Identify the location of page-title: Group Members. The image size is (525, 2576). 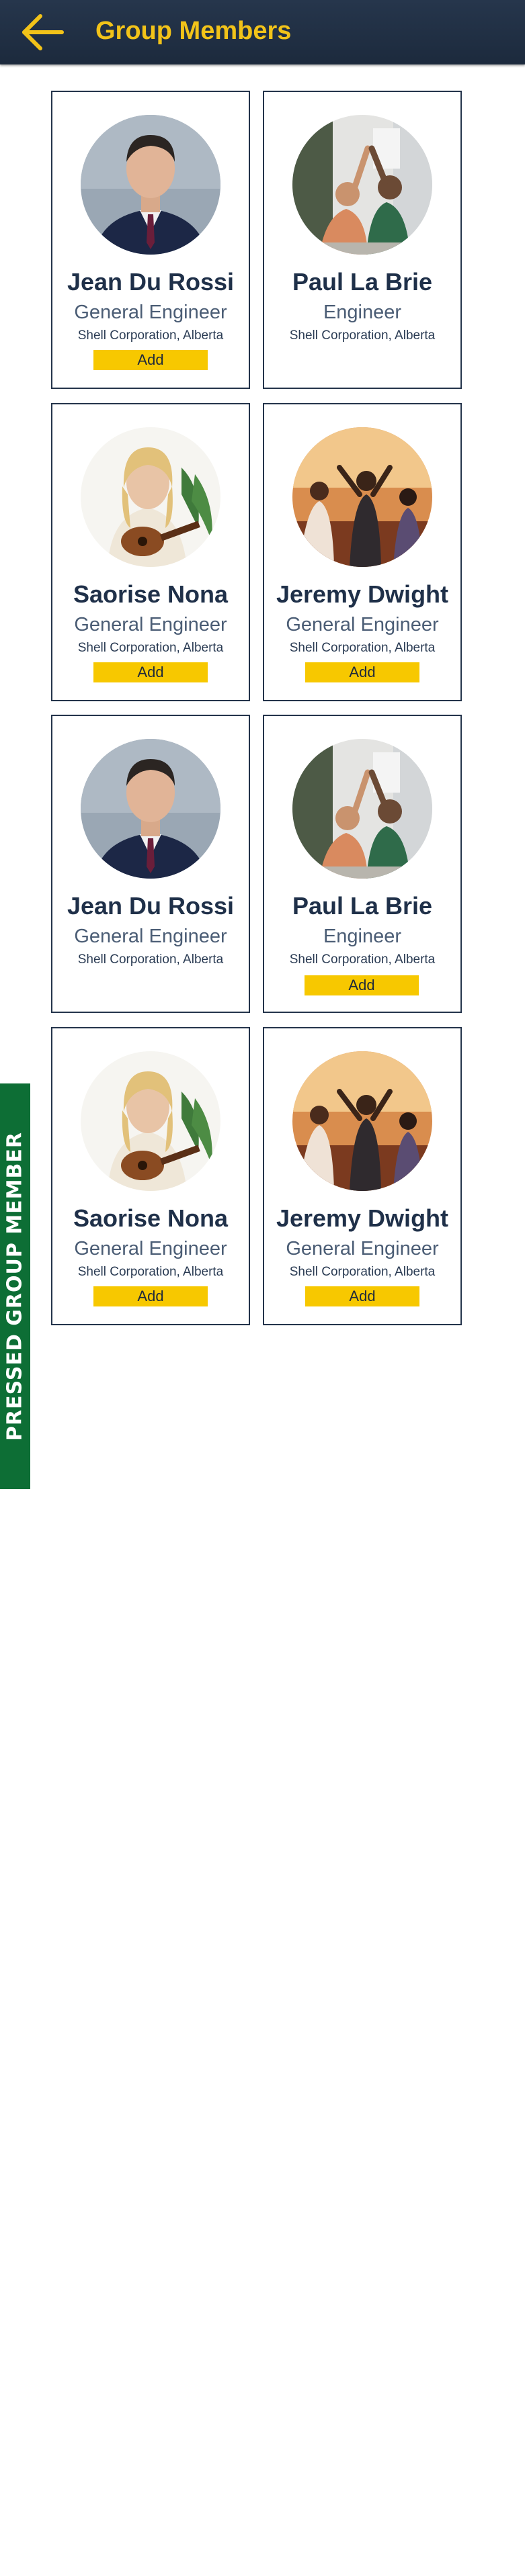
(193, 31).